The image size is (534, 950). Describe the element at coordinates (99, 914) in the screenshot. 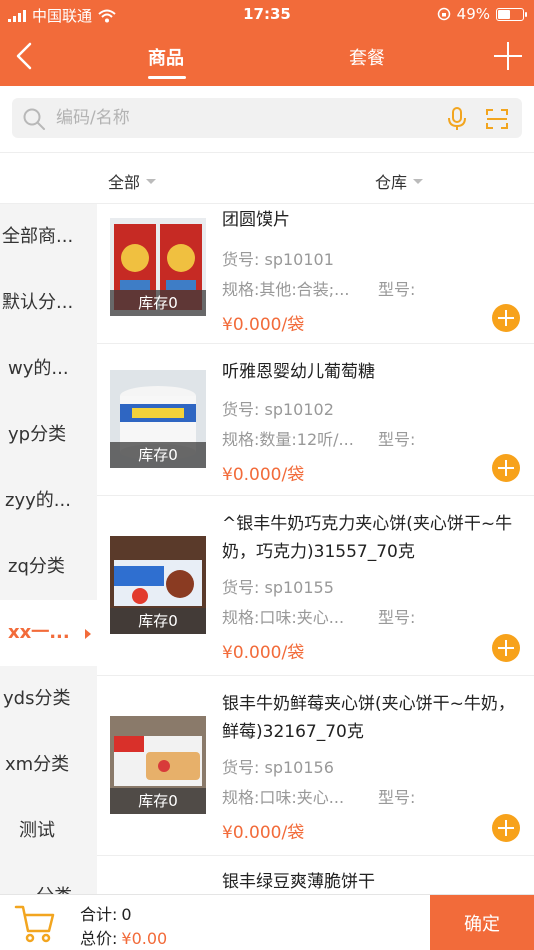

I see `item-count-label: 合计:` at that location.